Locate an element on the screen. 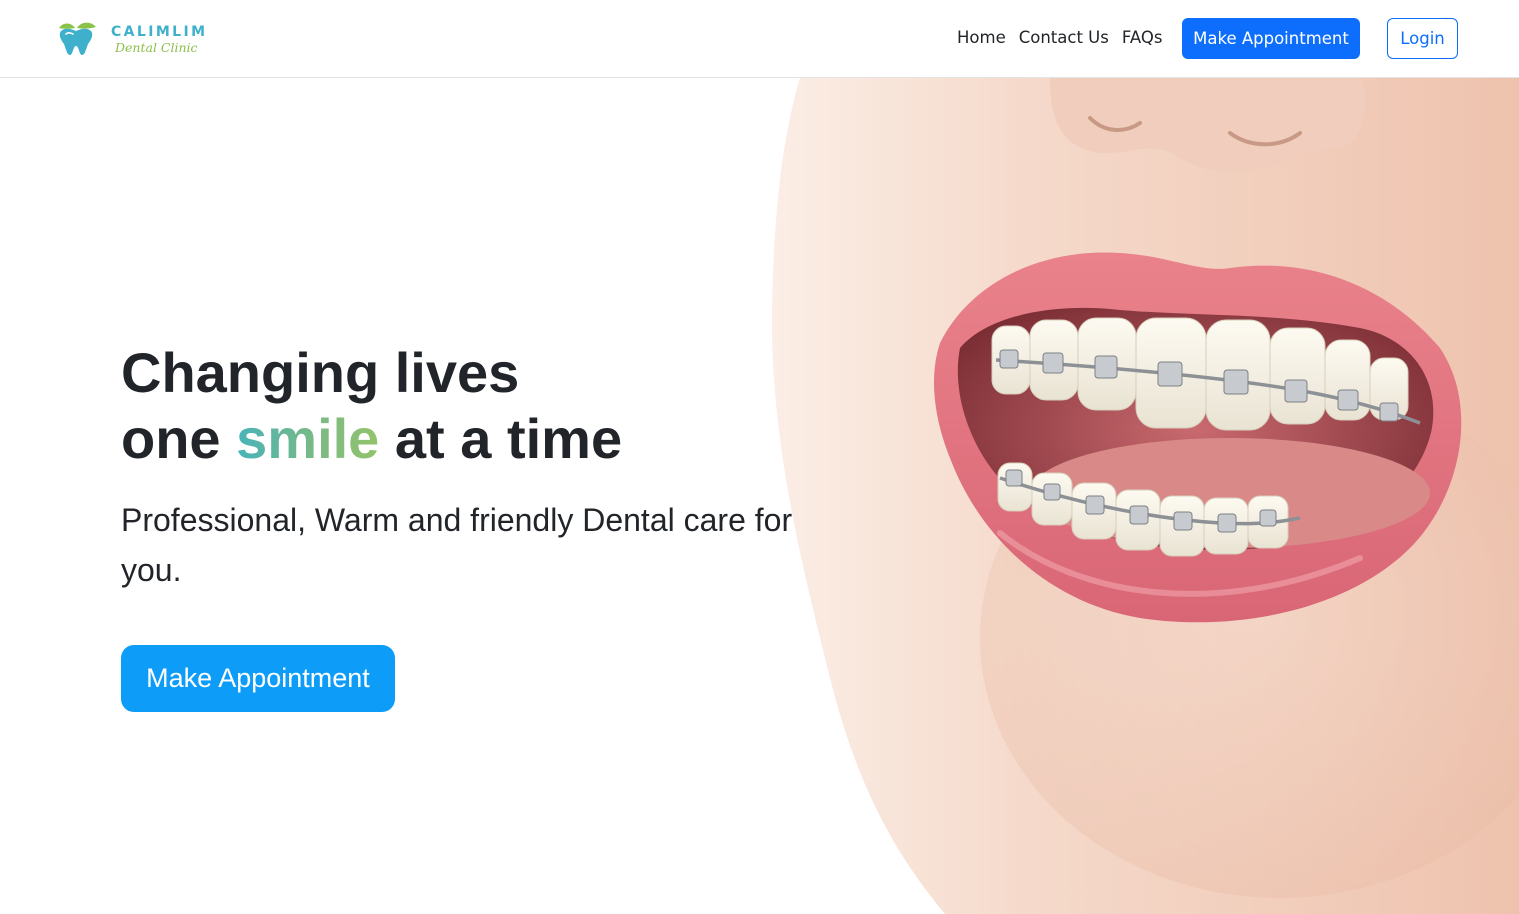  brand-subtitle: Dental Clinic is located at coordinates (156, 47).